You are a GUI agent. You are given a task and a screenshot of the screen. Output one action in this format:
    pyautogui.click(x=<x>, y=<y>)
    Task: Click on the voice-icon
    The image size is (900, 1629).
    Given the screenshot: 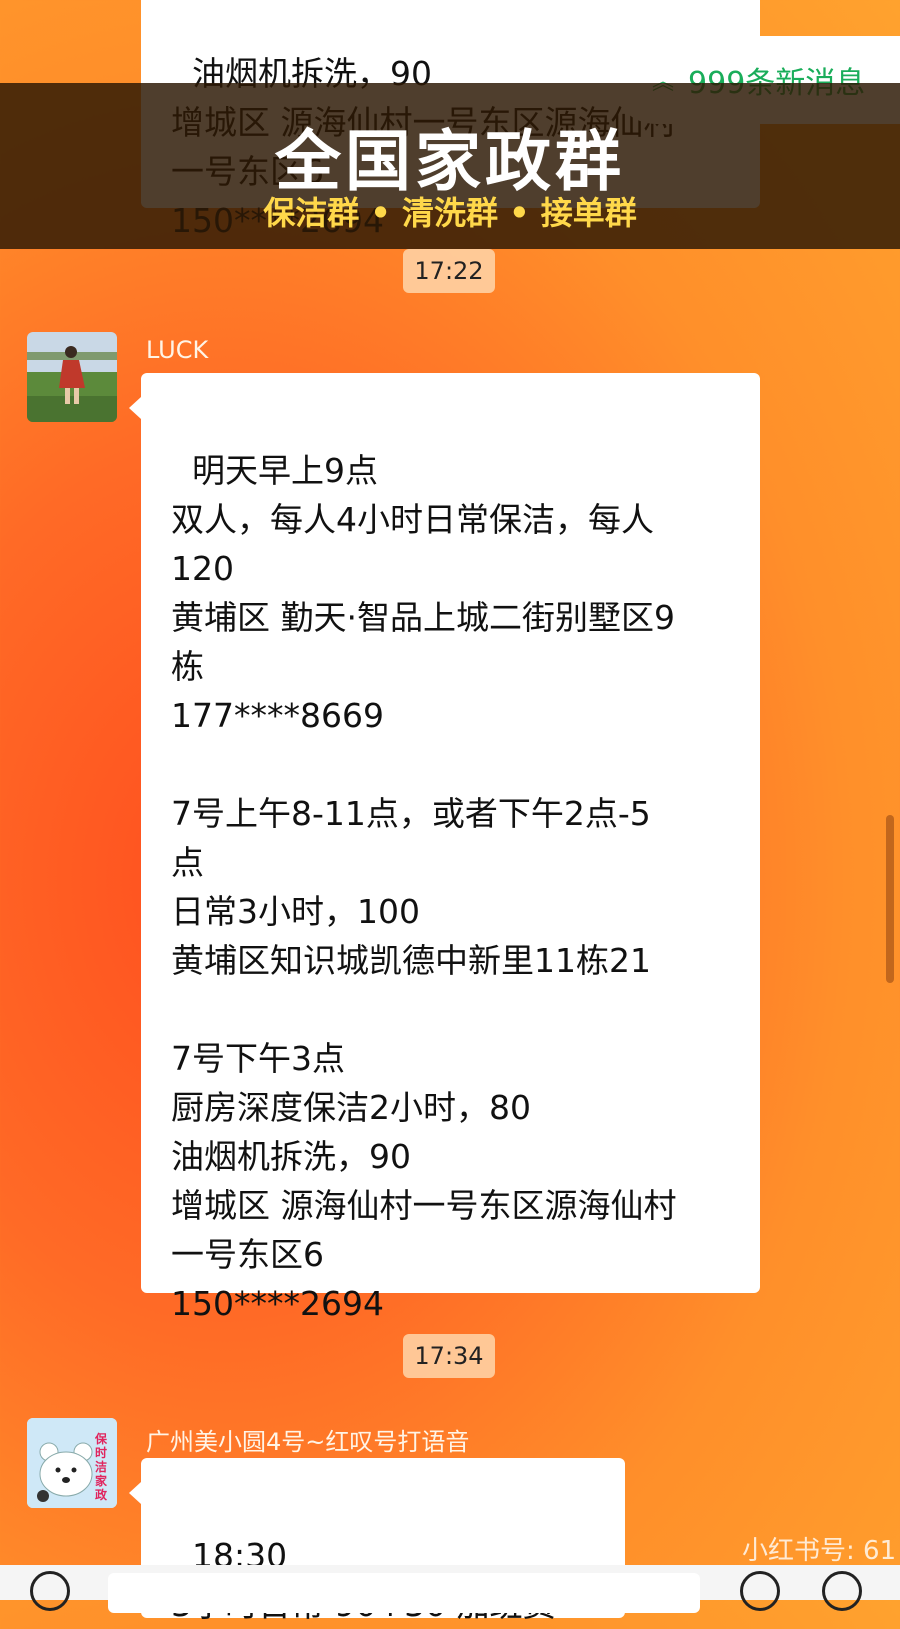 What is the action you would take?
    pyautogui.click(x=50, y=1591)
    